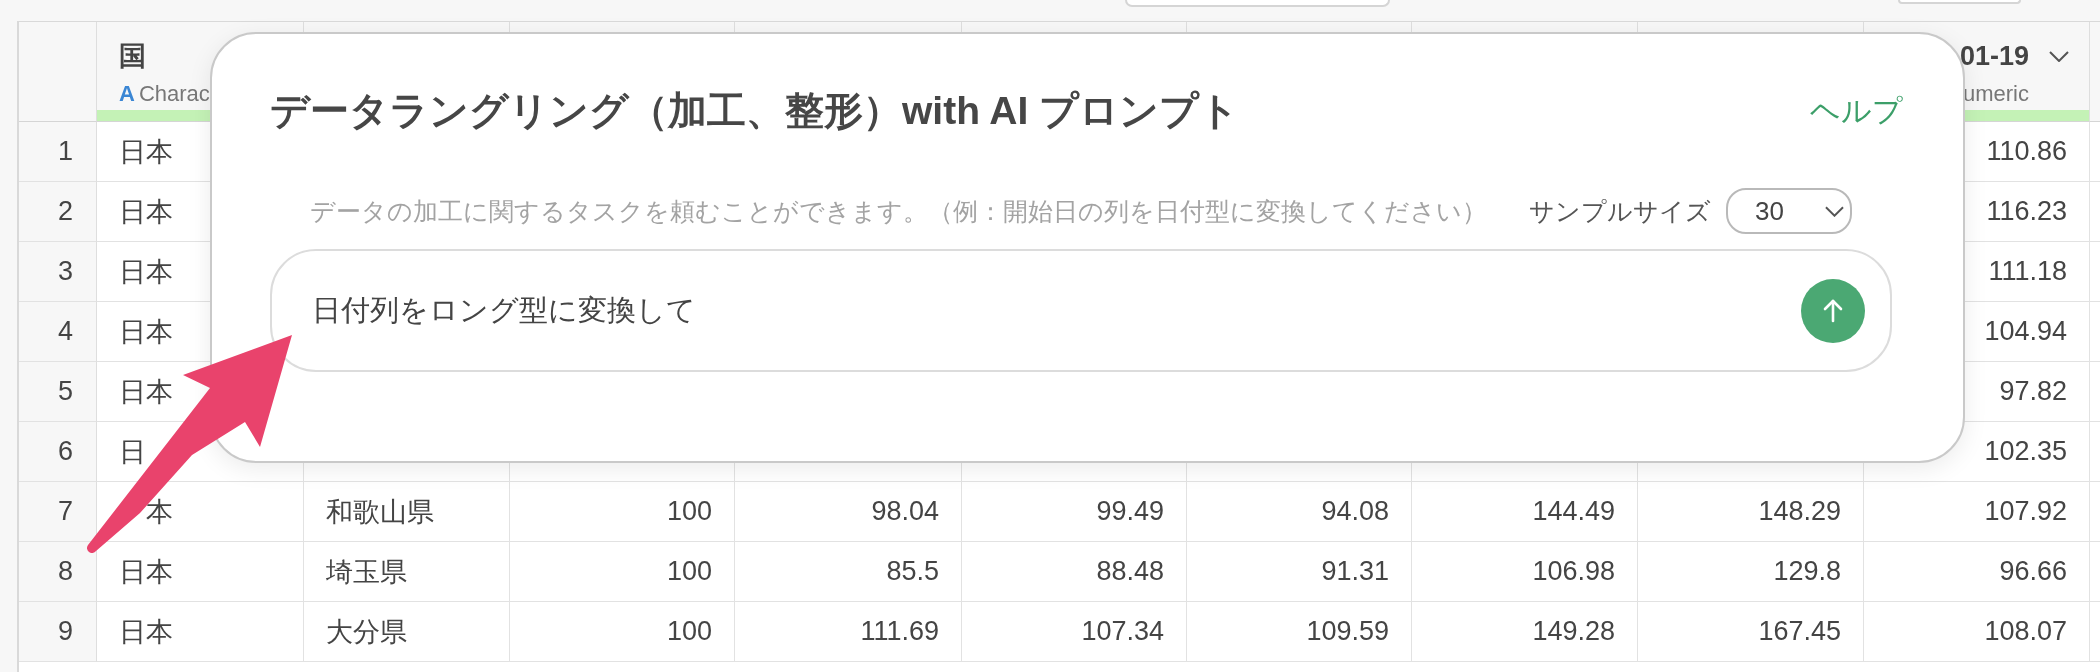 Image resolution: width=2100 pixels, height=672 pixels. Describe the element at coordinates (1833, 310) in the screenshot. I see `arrow-up-icon` at that location.